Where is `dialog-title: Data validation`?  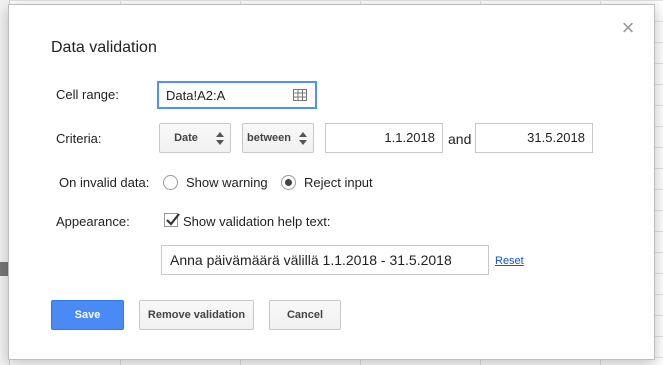
dialog-title: Data validation is located at coordinates (104, 47).